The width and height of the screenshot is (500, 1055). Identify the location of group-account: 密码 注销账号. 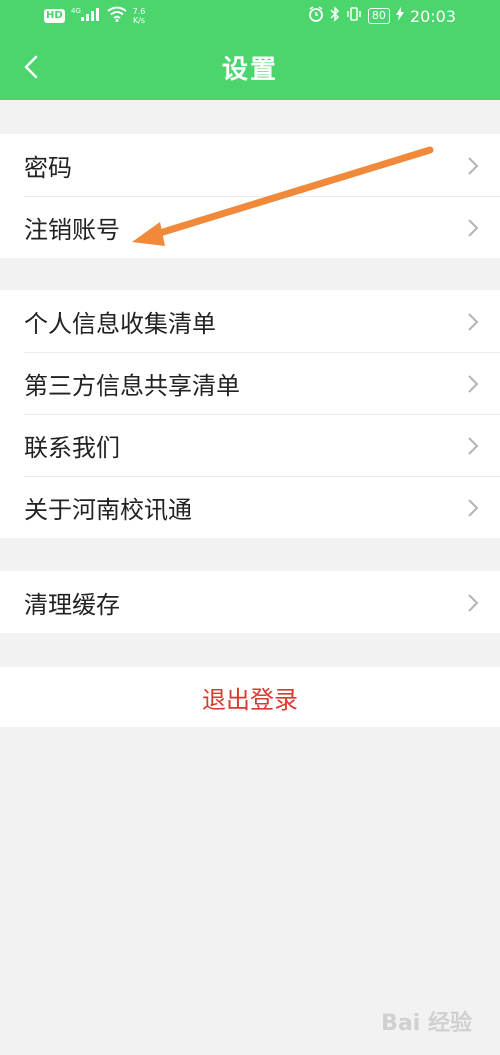
(250, 196).